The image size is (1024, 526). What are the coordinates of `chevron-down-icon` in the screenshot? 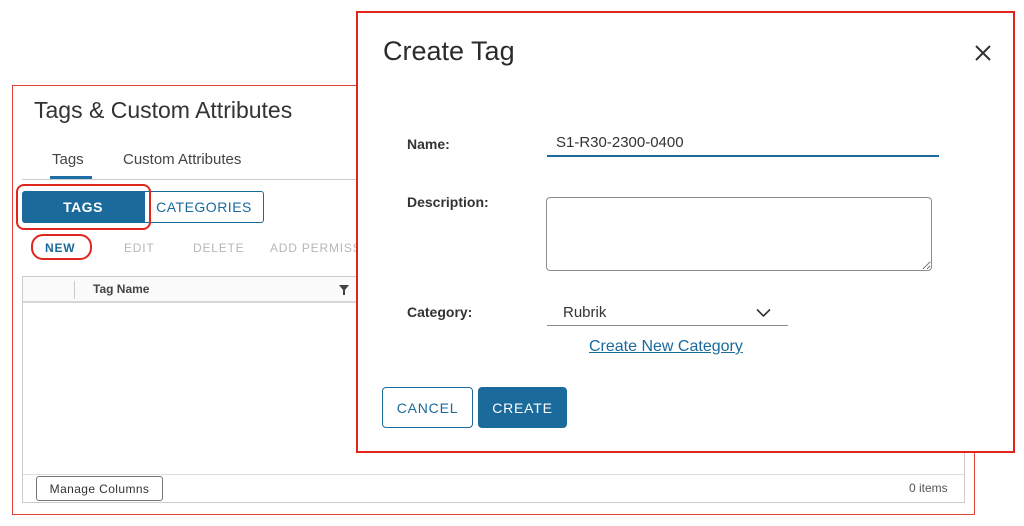 It's located at (763, 313).